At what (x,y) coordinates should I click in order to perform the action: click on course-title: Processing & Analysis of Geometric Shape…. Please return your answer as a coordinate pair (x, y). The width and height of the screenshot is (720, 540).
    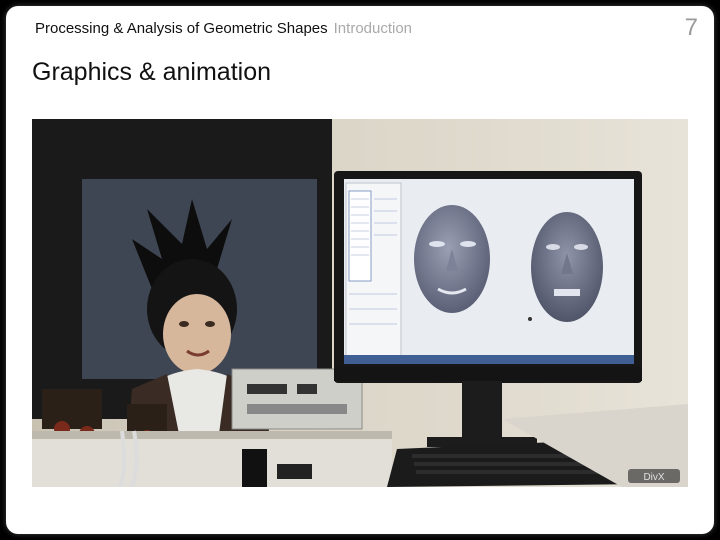
    Looking at the image, I should click on (181, 28).